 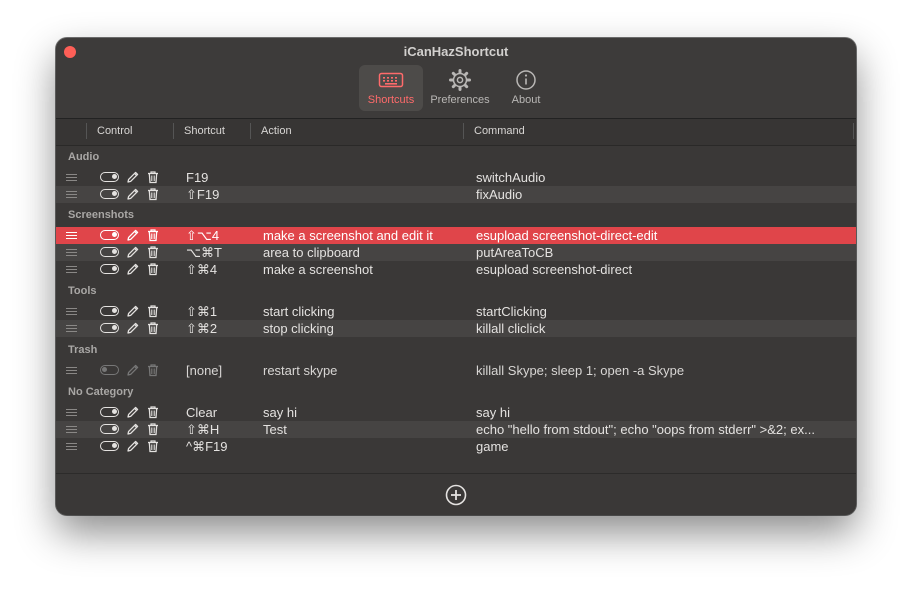 What do you see at coordinates (280, 412) in the screenshot?
I see `action-cell: say hi` at bounding box center [280, 412].